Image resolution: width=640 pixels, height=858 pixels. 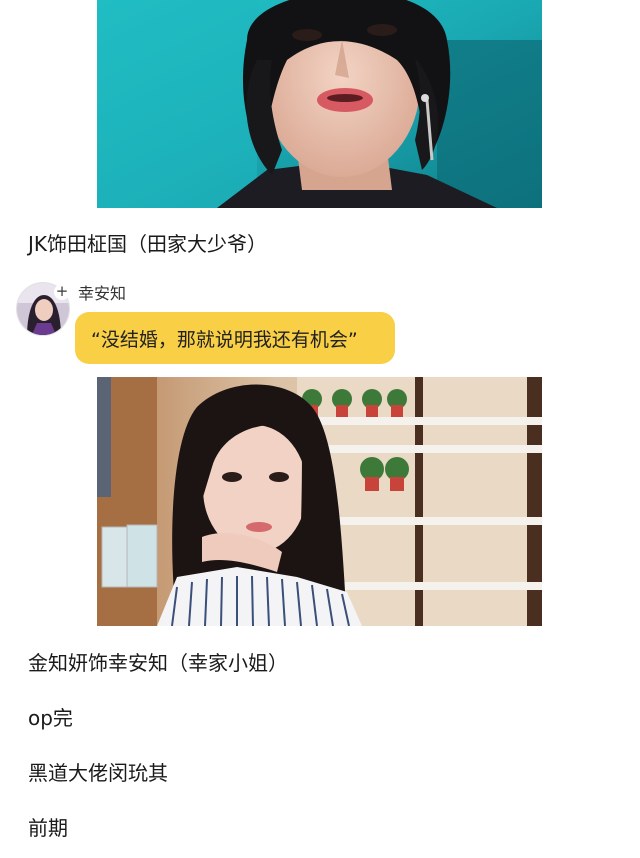 What do you see at coordinates (148, 244) in the screenshot?
I see `caption-jk: JK饰田柾国（田家大少爷）` at bounding box center [148, 244].